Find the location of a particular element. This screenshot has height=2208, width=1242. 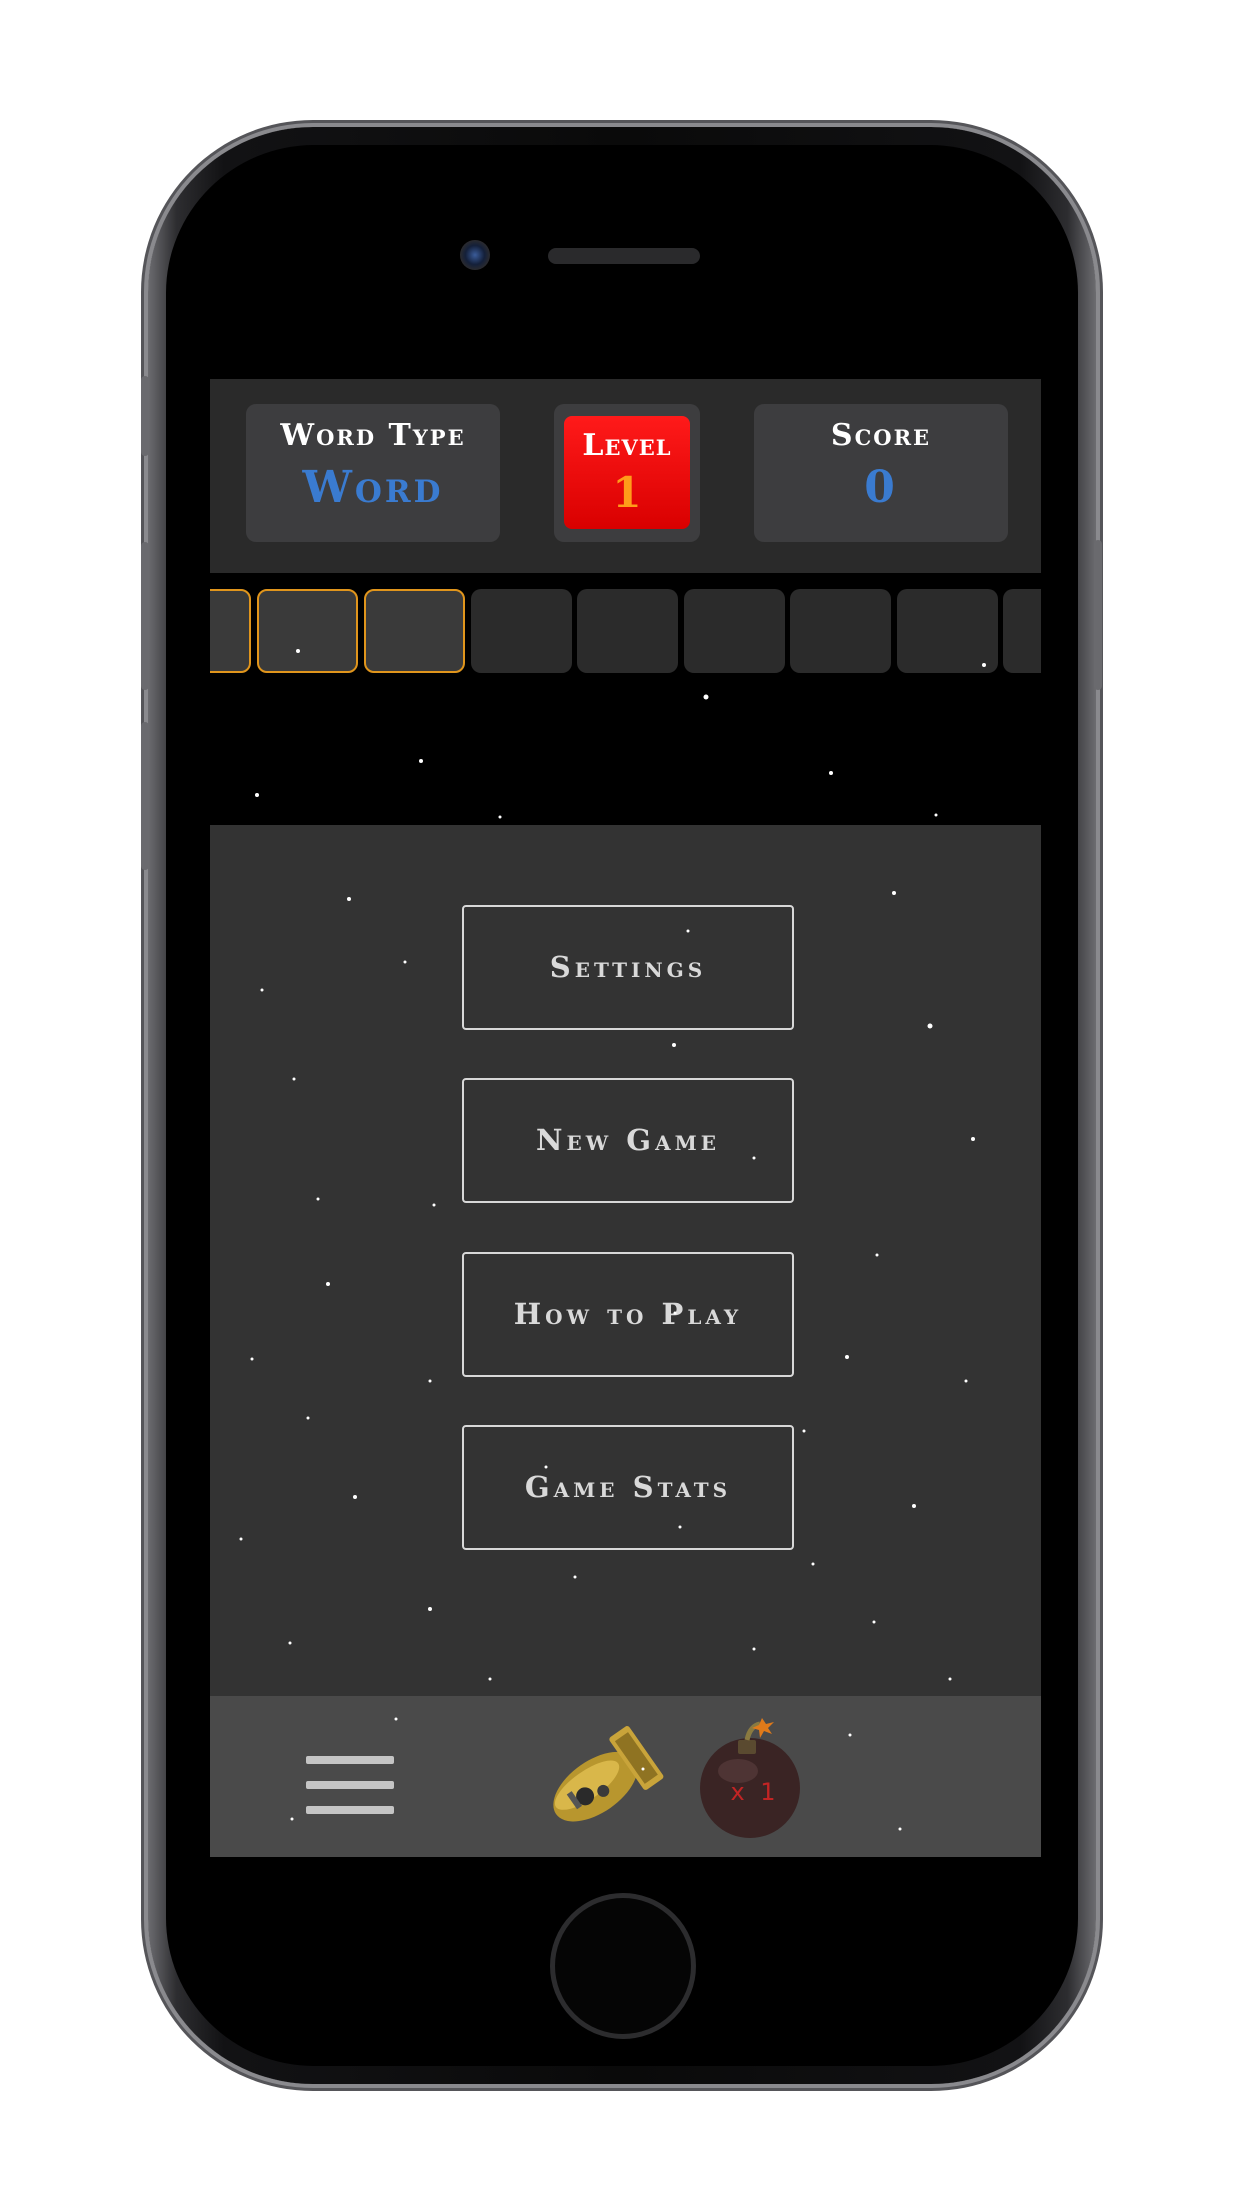

word-type-label: Word Type is located at coordinates (373, 435).